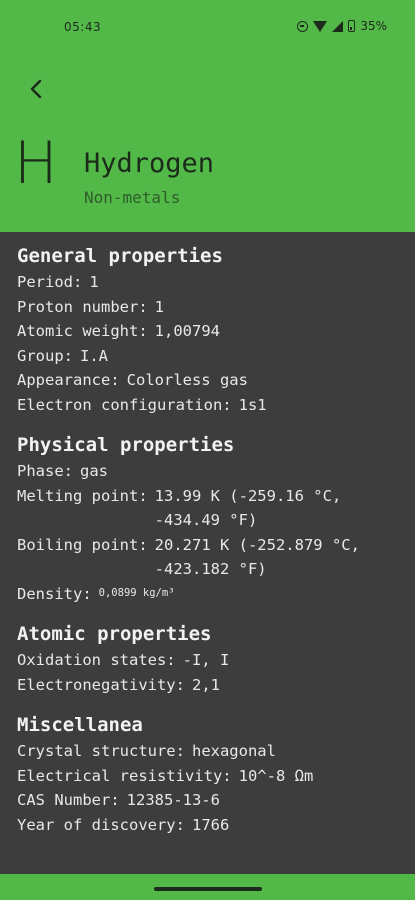  Describe the element at coordinates (208, 889) in the screenshot. I see `home-indicator` at that location.